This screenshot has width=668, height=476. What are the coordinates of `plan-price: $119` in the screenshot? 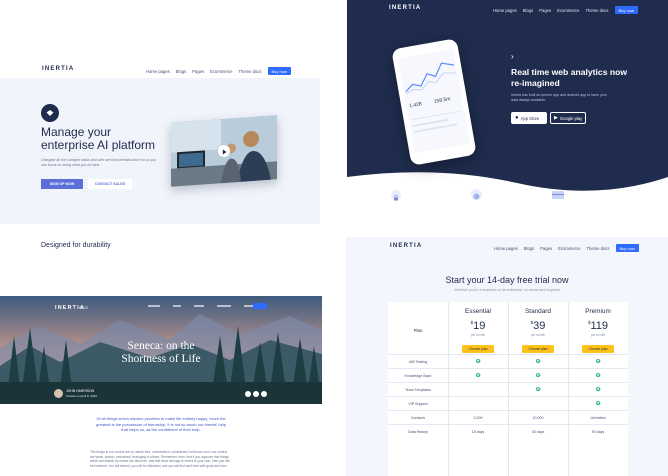 It's located at (598, 326).